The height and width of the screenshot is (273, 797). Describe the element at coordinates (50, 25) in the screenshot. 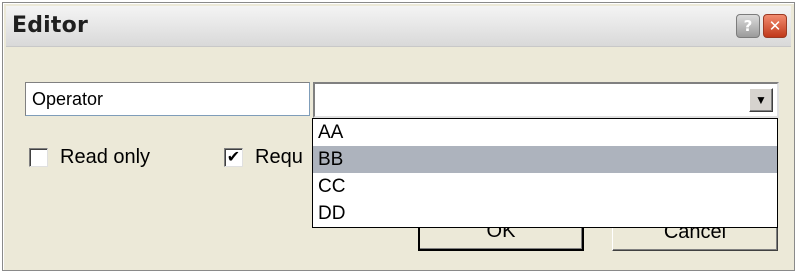

I see `window-title: Editor` at that location.